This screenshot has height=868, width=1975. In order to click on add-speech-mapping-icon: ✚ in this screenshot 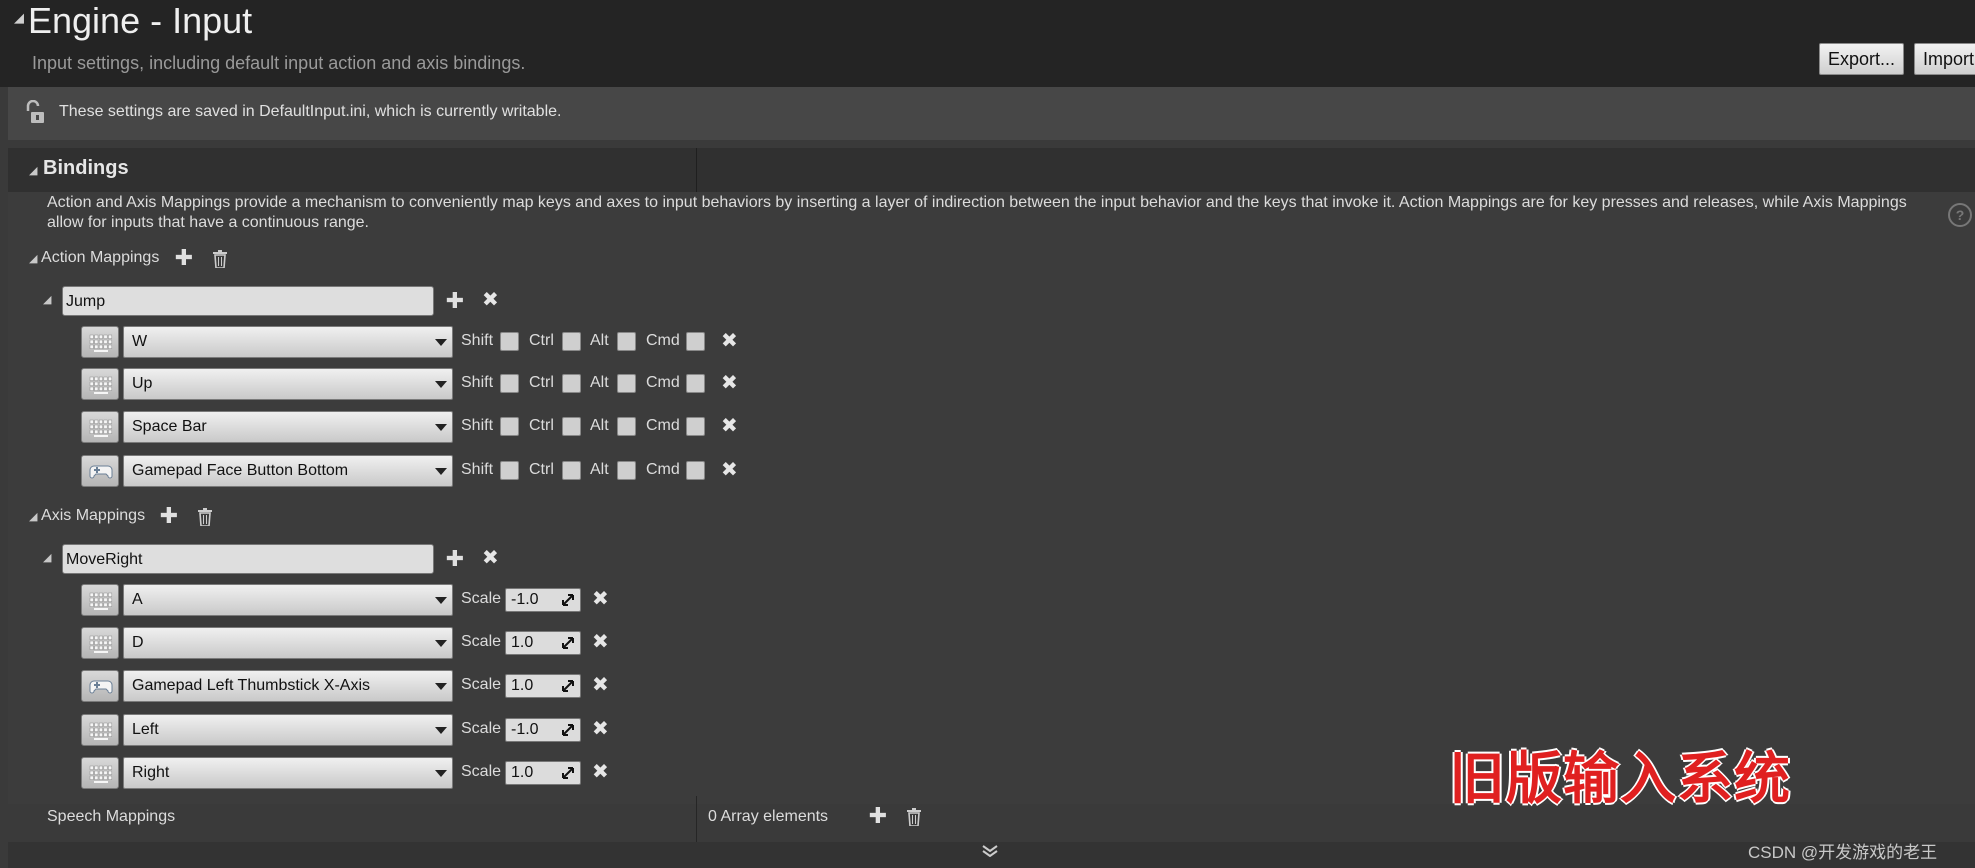, I will do `click(878, 816)`.